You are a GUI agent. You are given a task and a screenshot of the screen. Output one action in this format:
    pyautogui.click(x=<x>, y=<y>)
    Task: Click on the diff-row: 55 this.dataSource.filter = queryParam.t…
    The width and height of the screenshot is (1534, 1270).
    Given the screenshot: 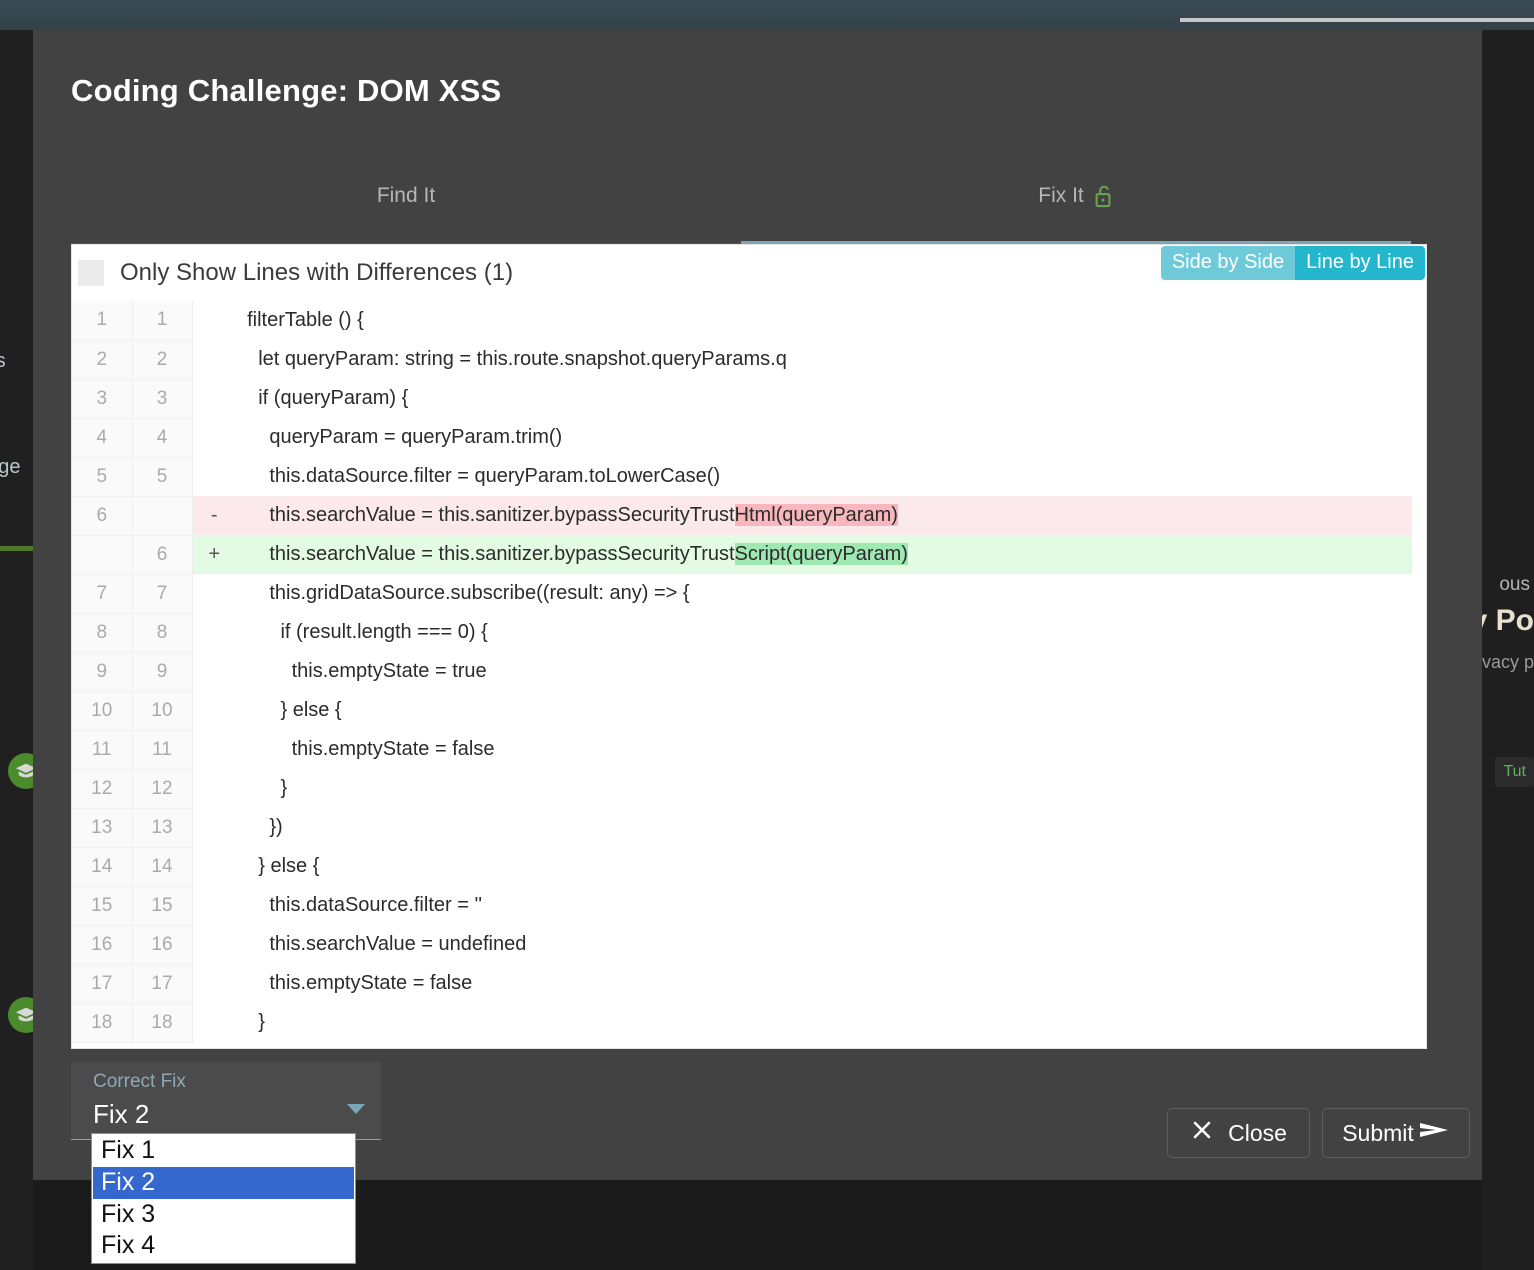 What is the action you would take?
    pyautogui.click(x=749, y=477)
    